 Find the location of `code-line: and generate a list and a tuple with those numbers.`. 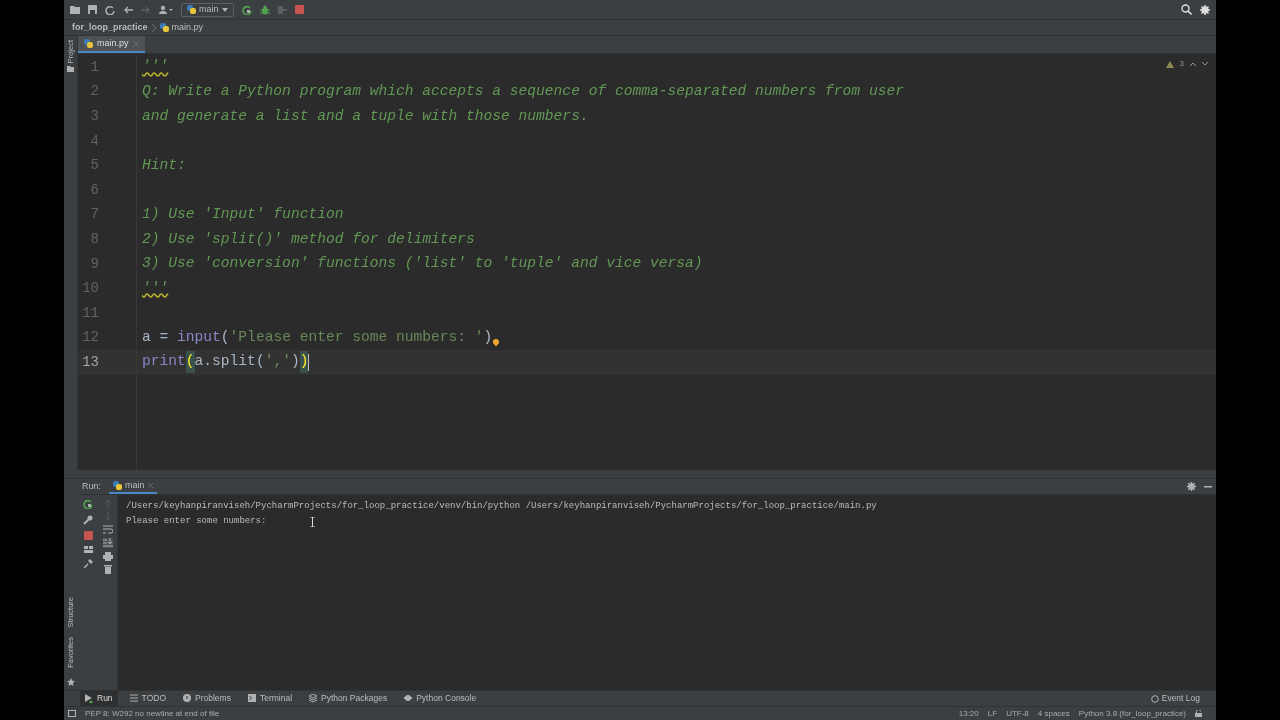

code-line: and generate a list and a tuple with those numbers. is located at coordinates (365, 116).